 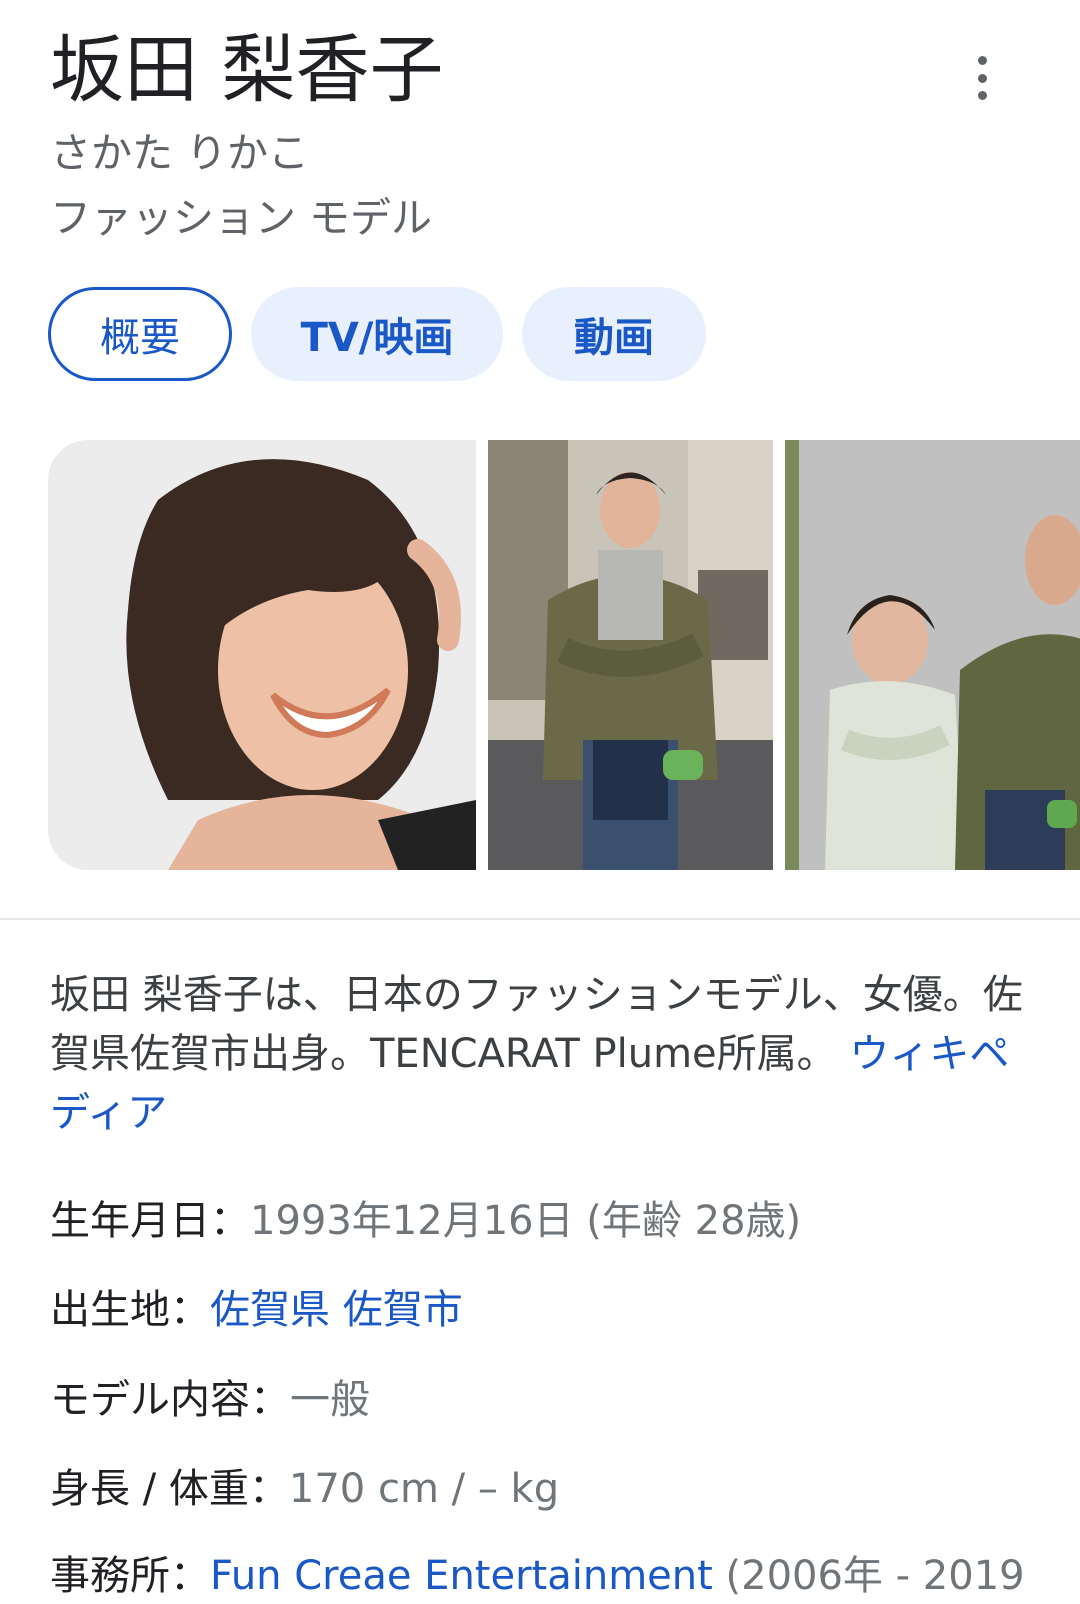 I want to click on fact-label: 生年月日：, so click(x=150, y=1221).